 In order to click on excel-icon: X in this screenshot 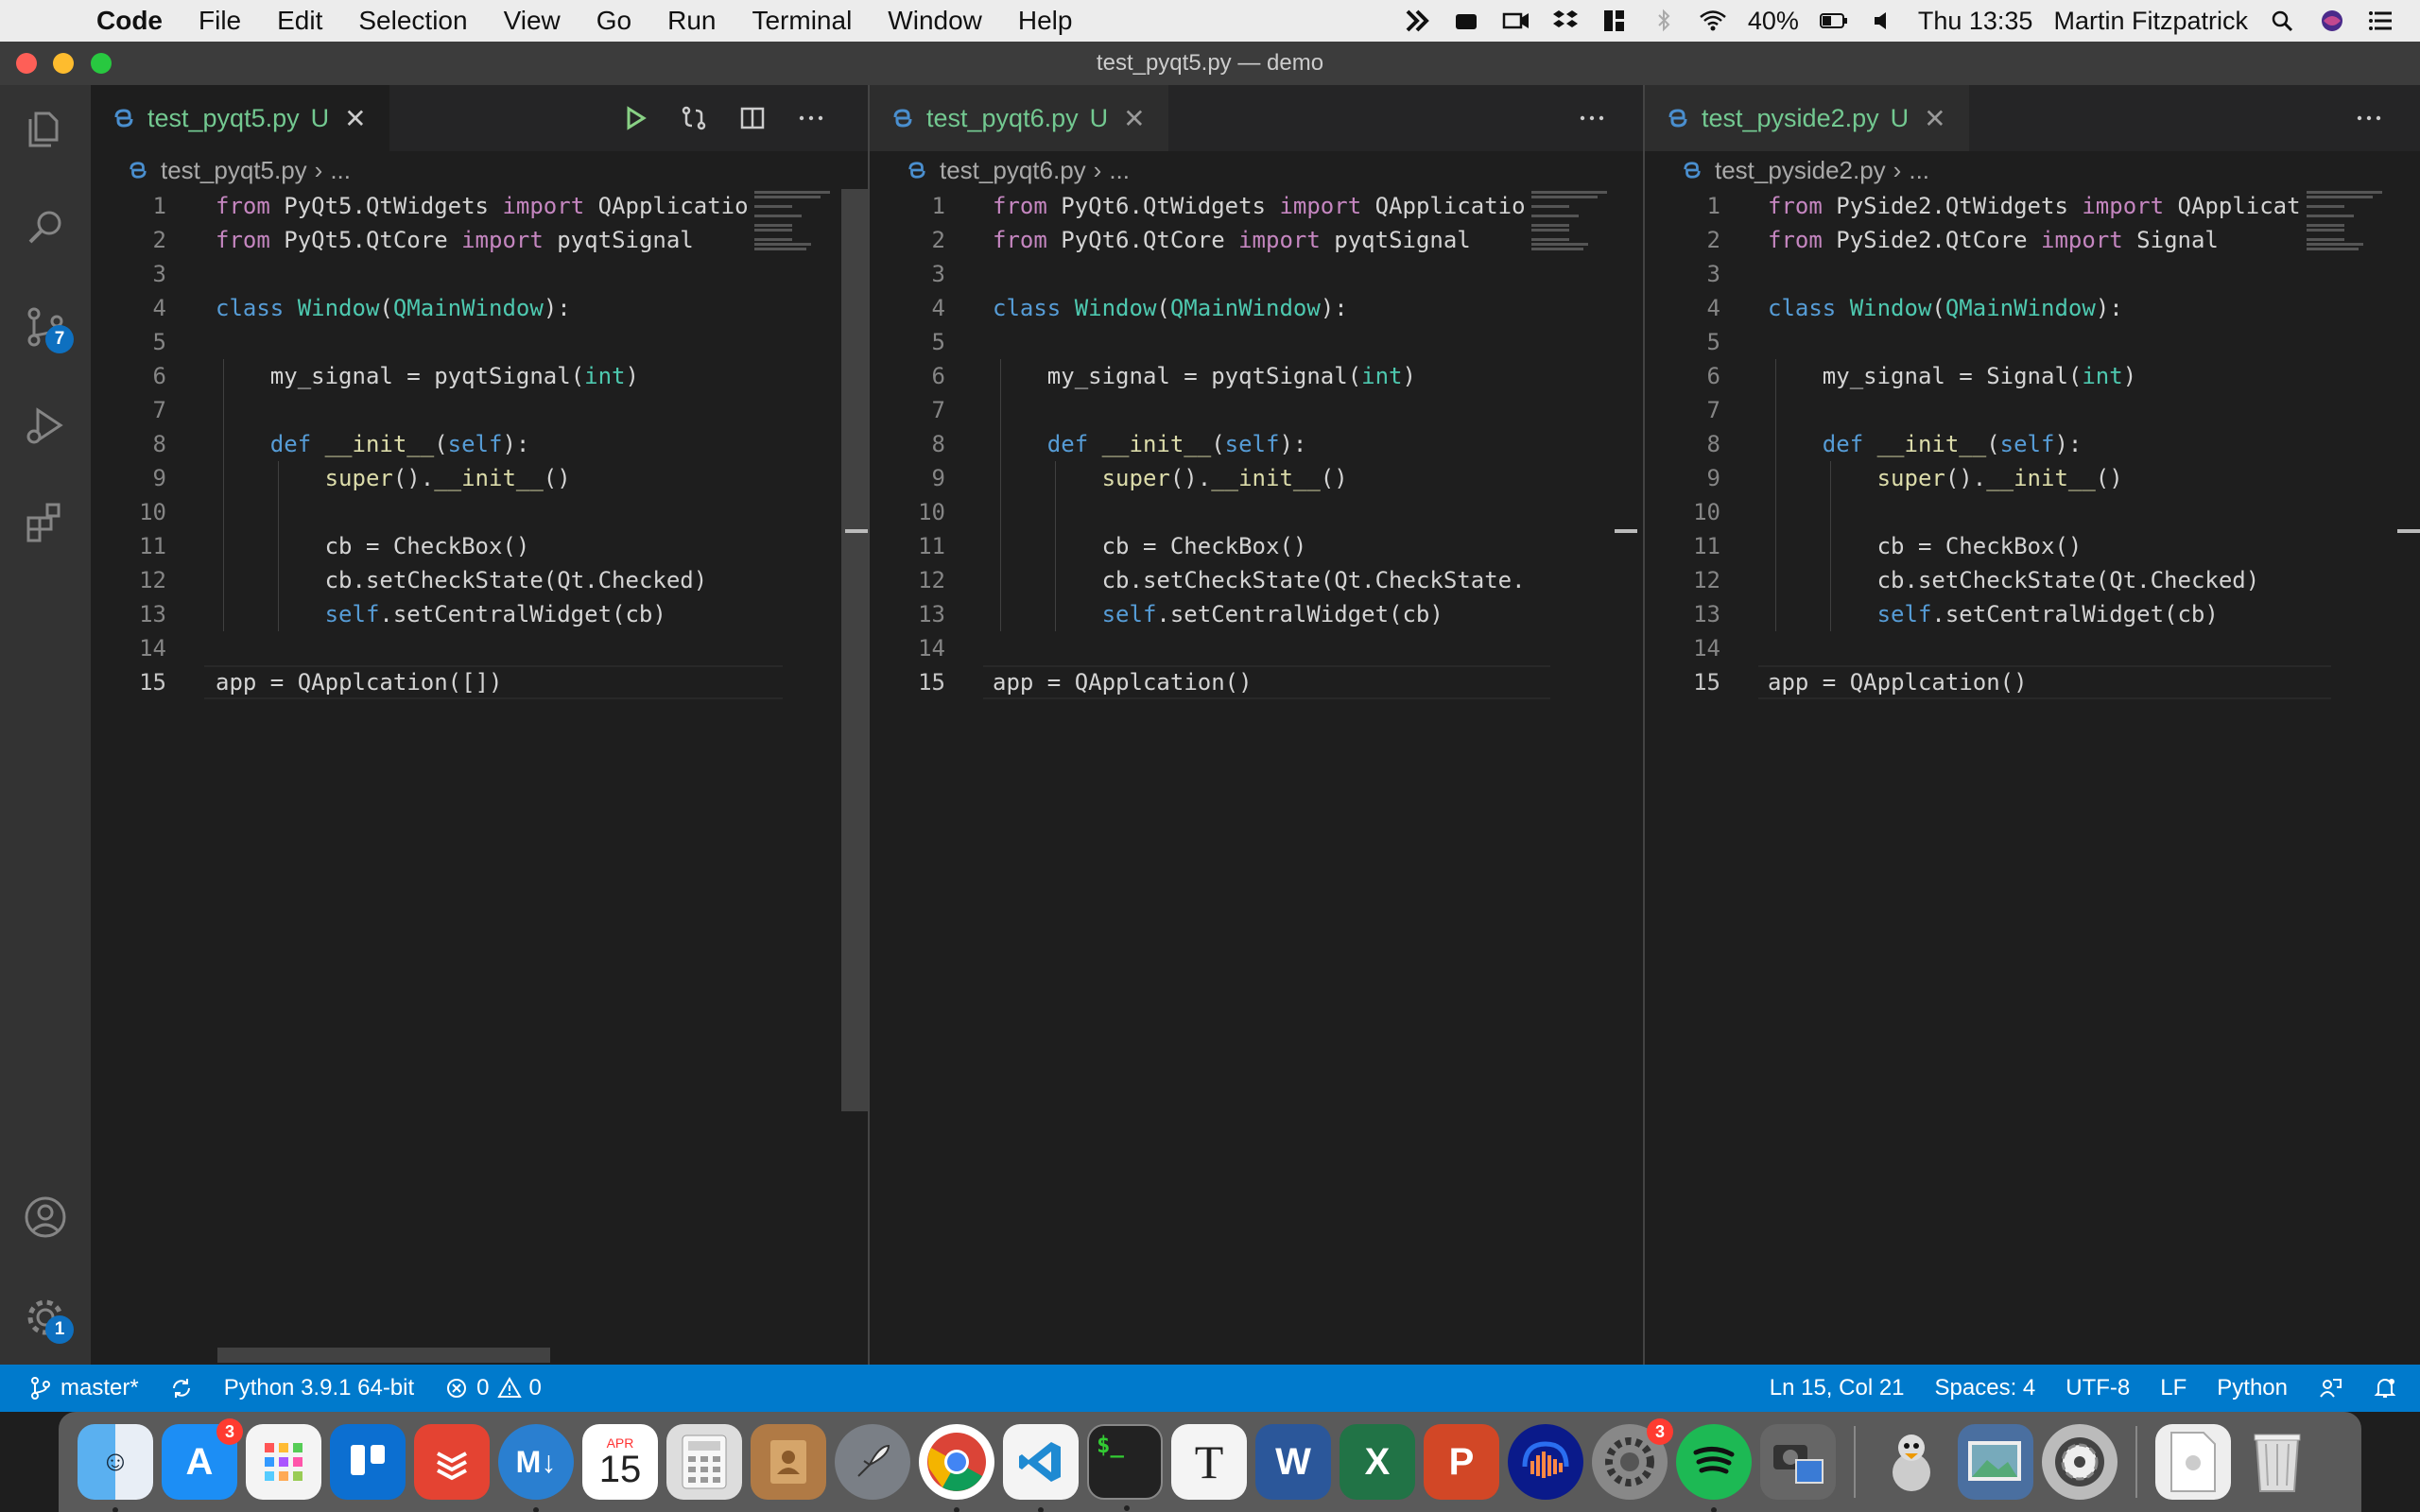, I will do `click(1377, 1462)`.